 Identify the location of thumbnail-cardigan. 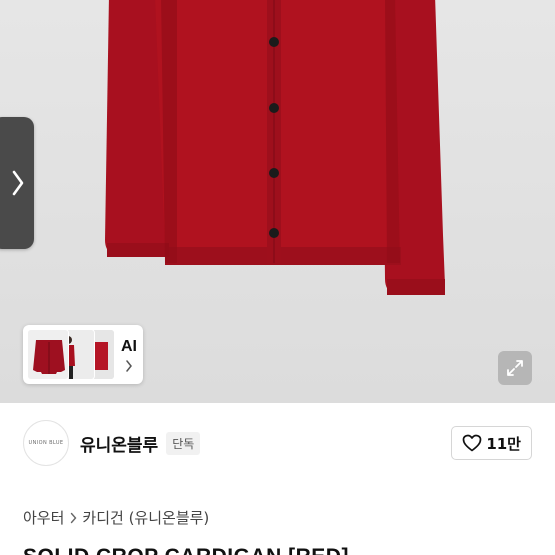
(48, 354).